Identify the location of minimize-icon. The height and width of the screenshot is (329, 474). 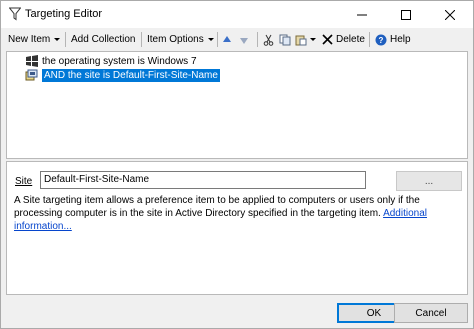
(362, 14).